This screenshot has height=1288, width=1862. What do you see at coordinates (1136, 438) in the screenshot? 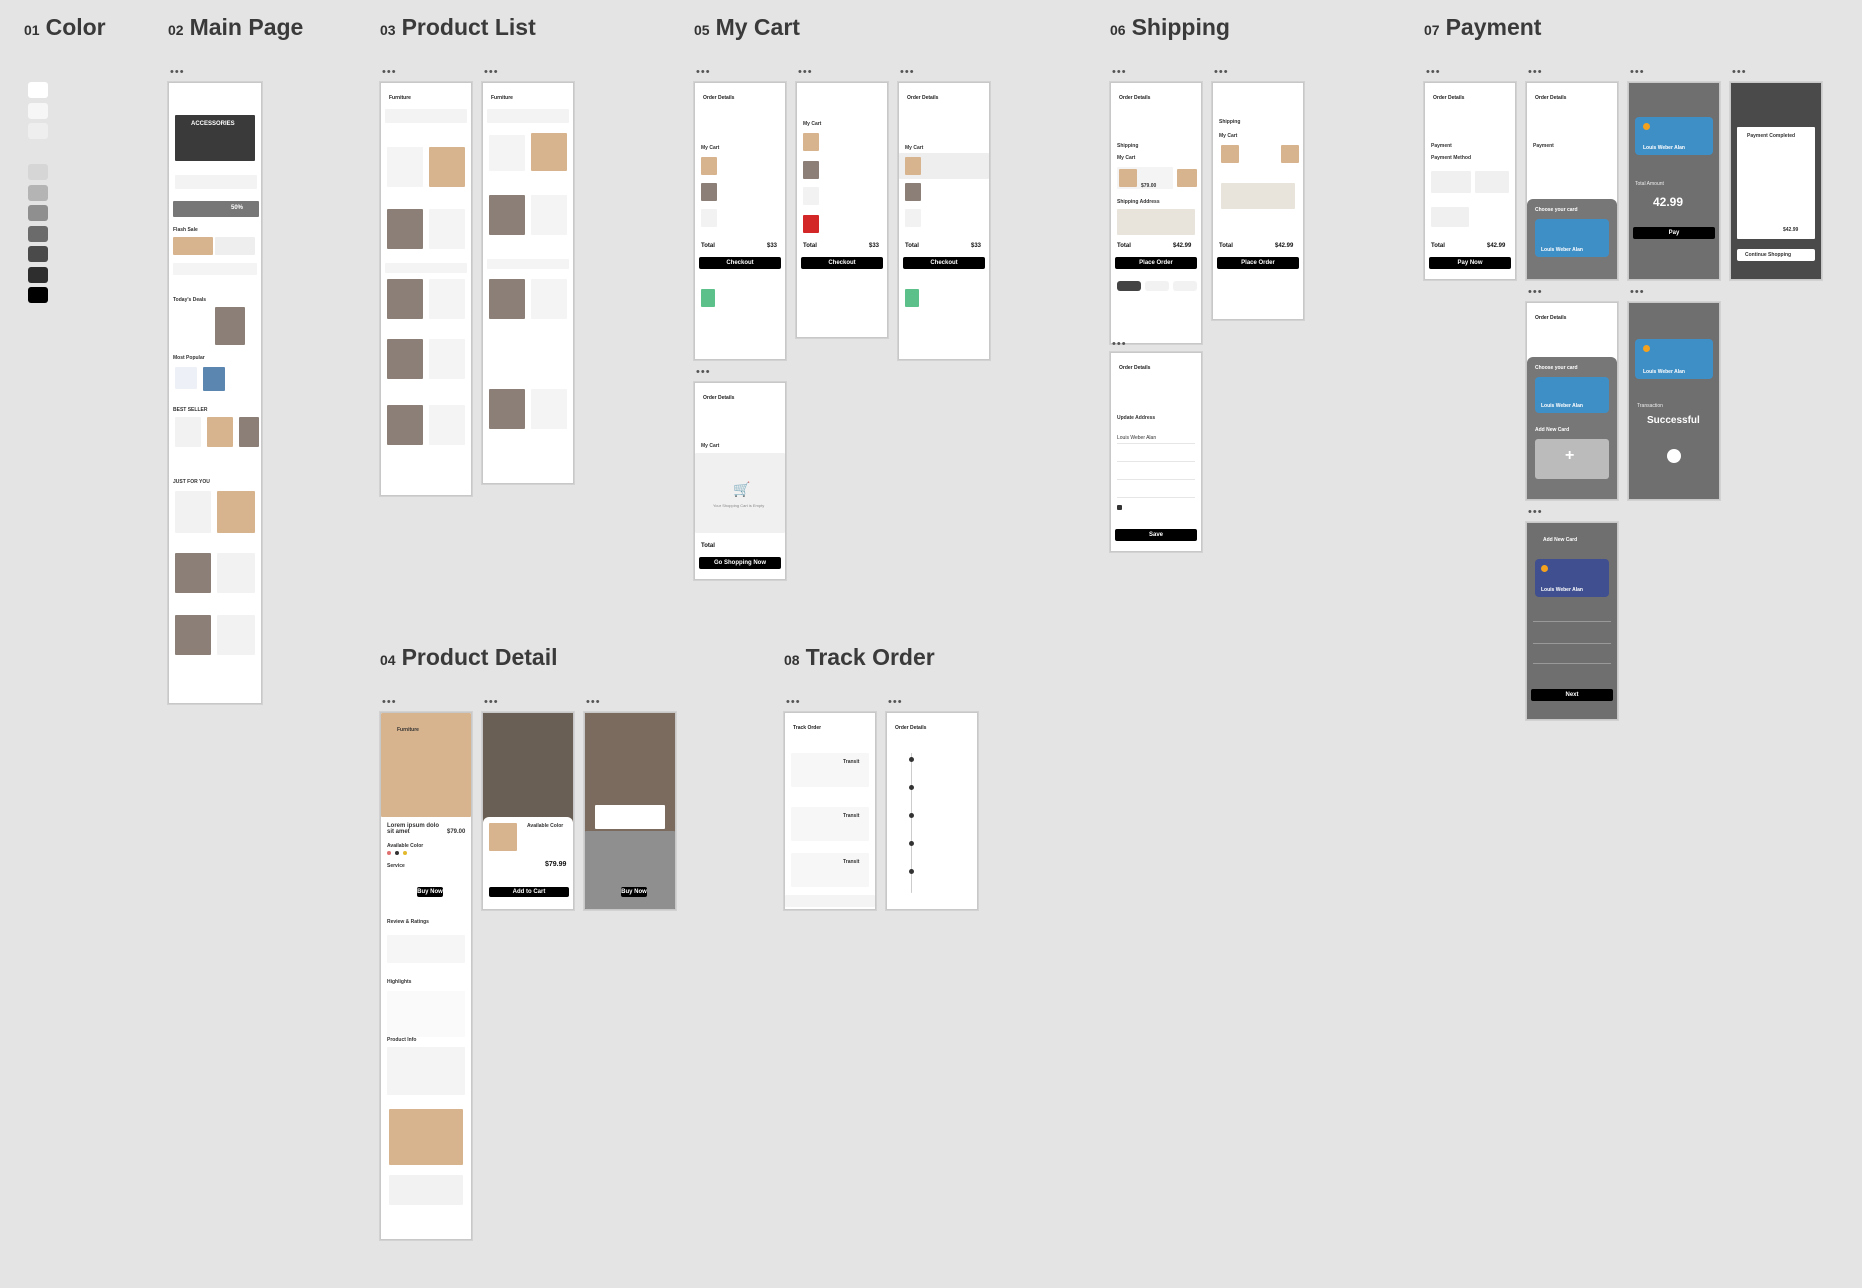
I see `name-field: Louis Weber Alan` at bounding box center [1136, 438].